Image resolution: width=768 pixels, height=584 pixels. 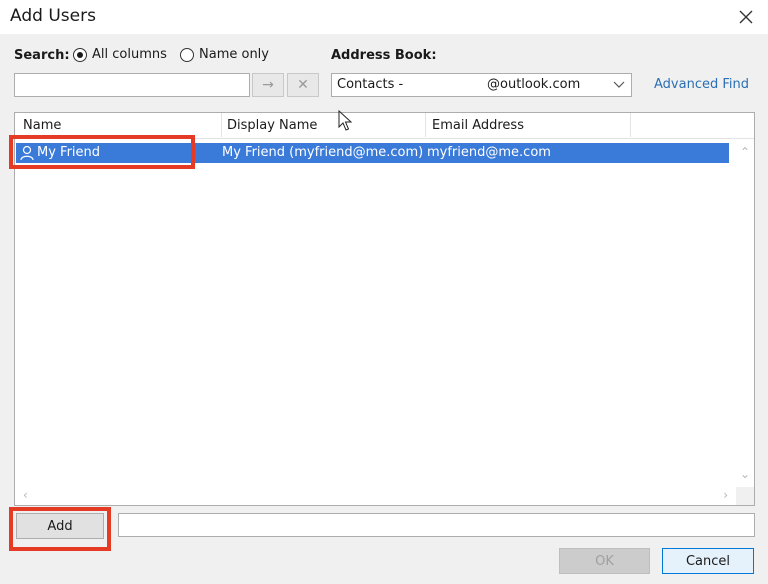 I want to click on close-icon: ✕, so click(x=303, y=85).